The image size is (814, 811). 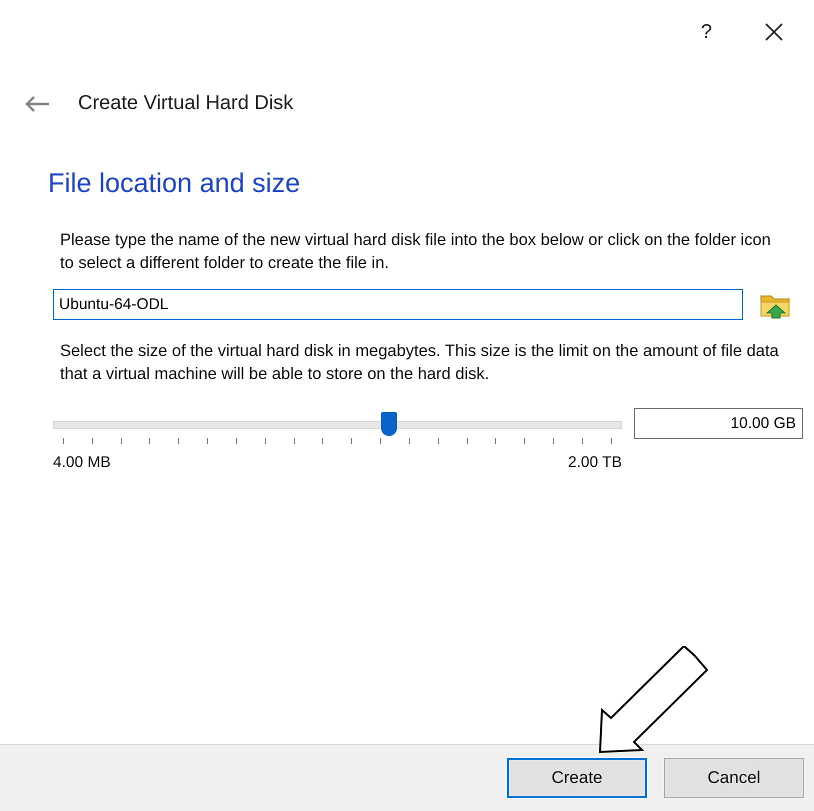 What do you see at coordinates (175, 183) in the screenshot?
I see `page-heading: File location and size` at bounding box center [175, 183].